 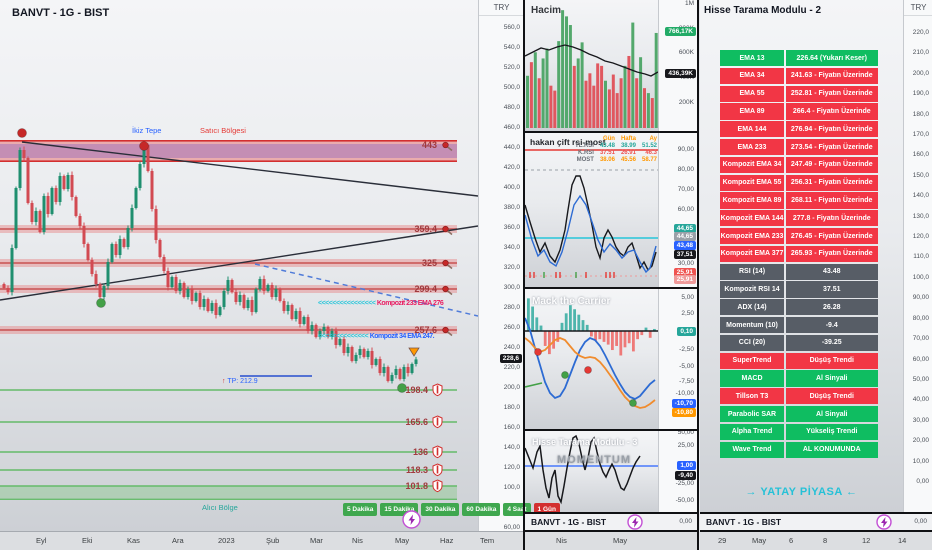 I want to click on indicator-tick: 2,50, so click(x=687, y=313).